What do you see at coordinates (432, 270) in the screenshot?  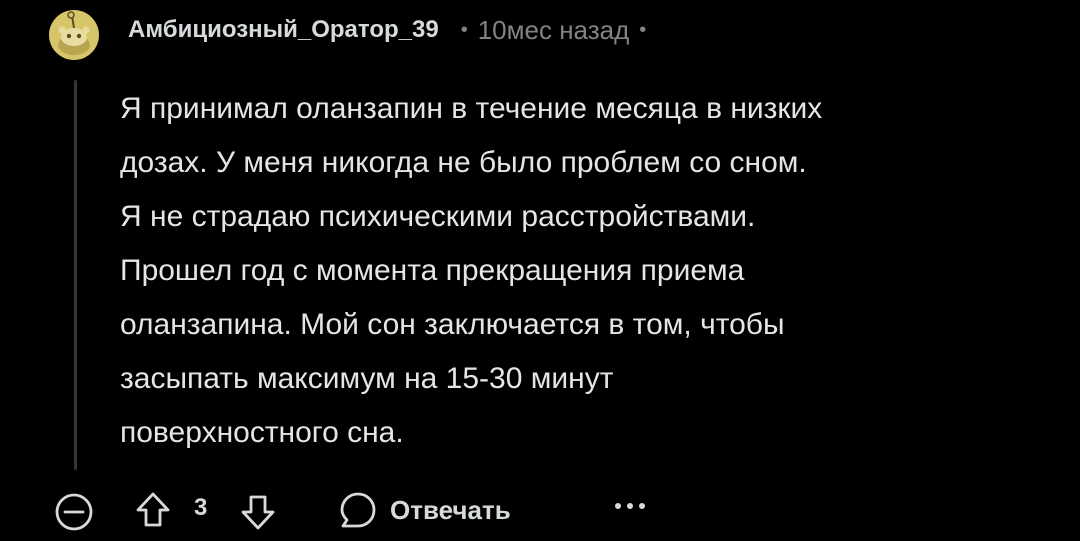 I see `comment-body-line: Прошел год с момента прекращения приема` at bounding box center [432, 270].